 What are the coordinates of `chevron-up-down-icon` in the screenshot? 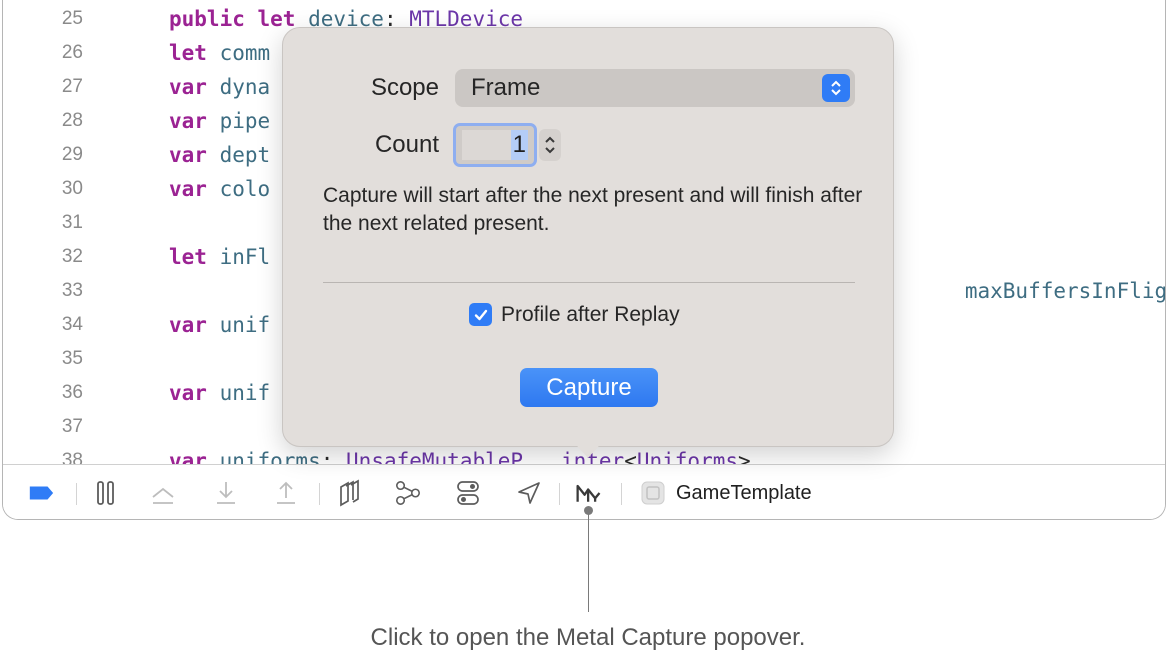 It's located at (836, 88).